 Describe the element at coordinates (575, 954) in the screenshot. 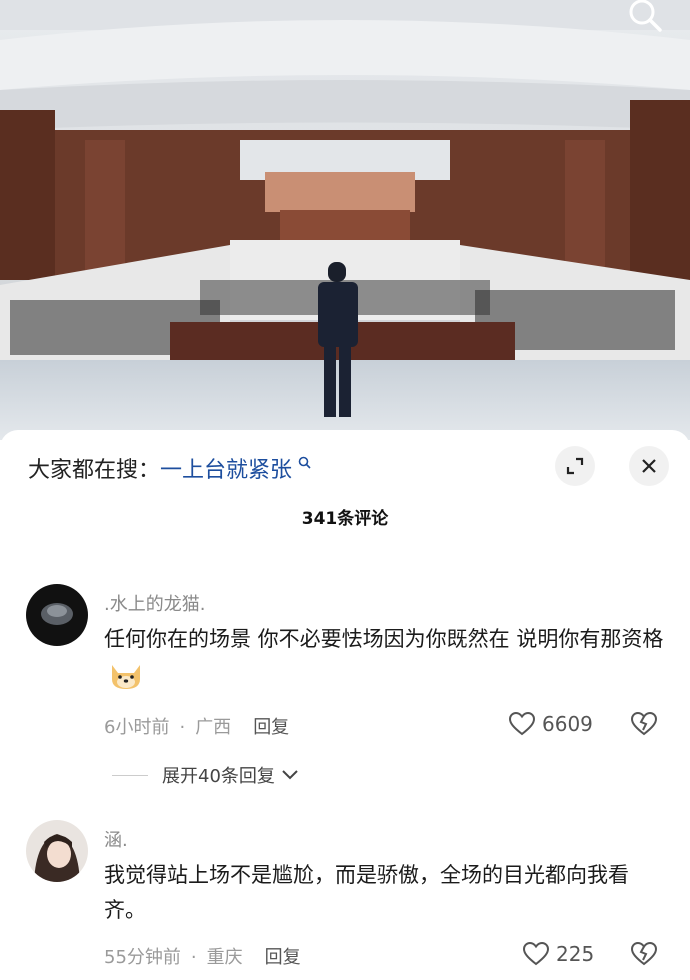

I see `like-count: 225` at that location.